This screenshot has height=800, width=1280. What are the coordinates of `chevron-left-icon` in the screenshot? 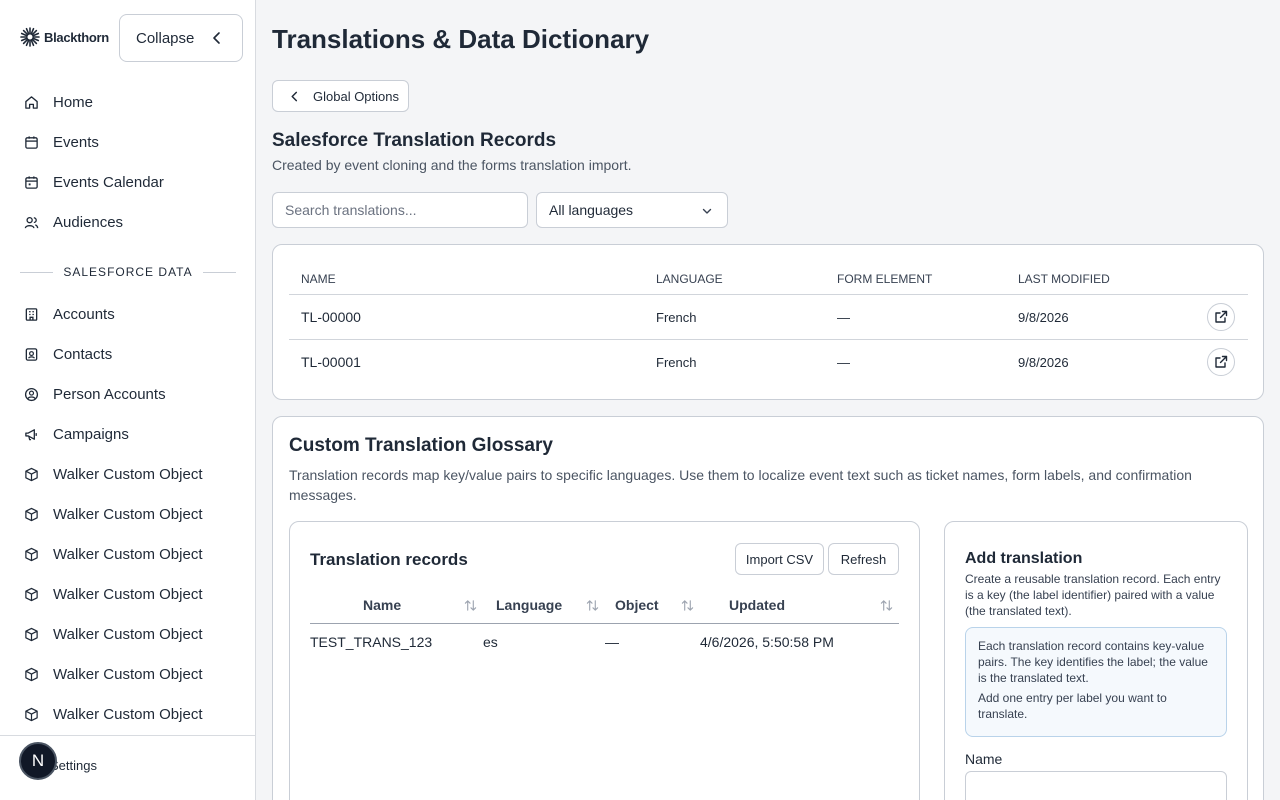 It's located at (216, 38).